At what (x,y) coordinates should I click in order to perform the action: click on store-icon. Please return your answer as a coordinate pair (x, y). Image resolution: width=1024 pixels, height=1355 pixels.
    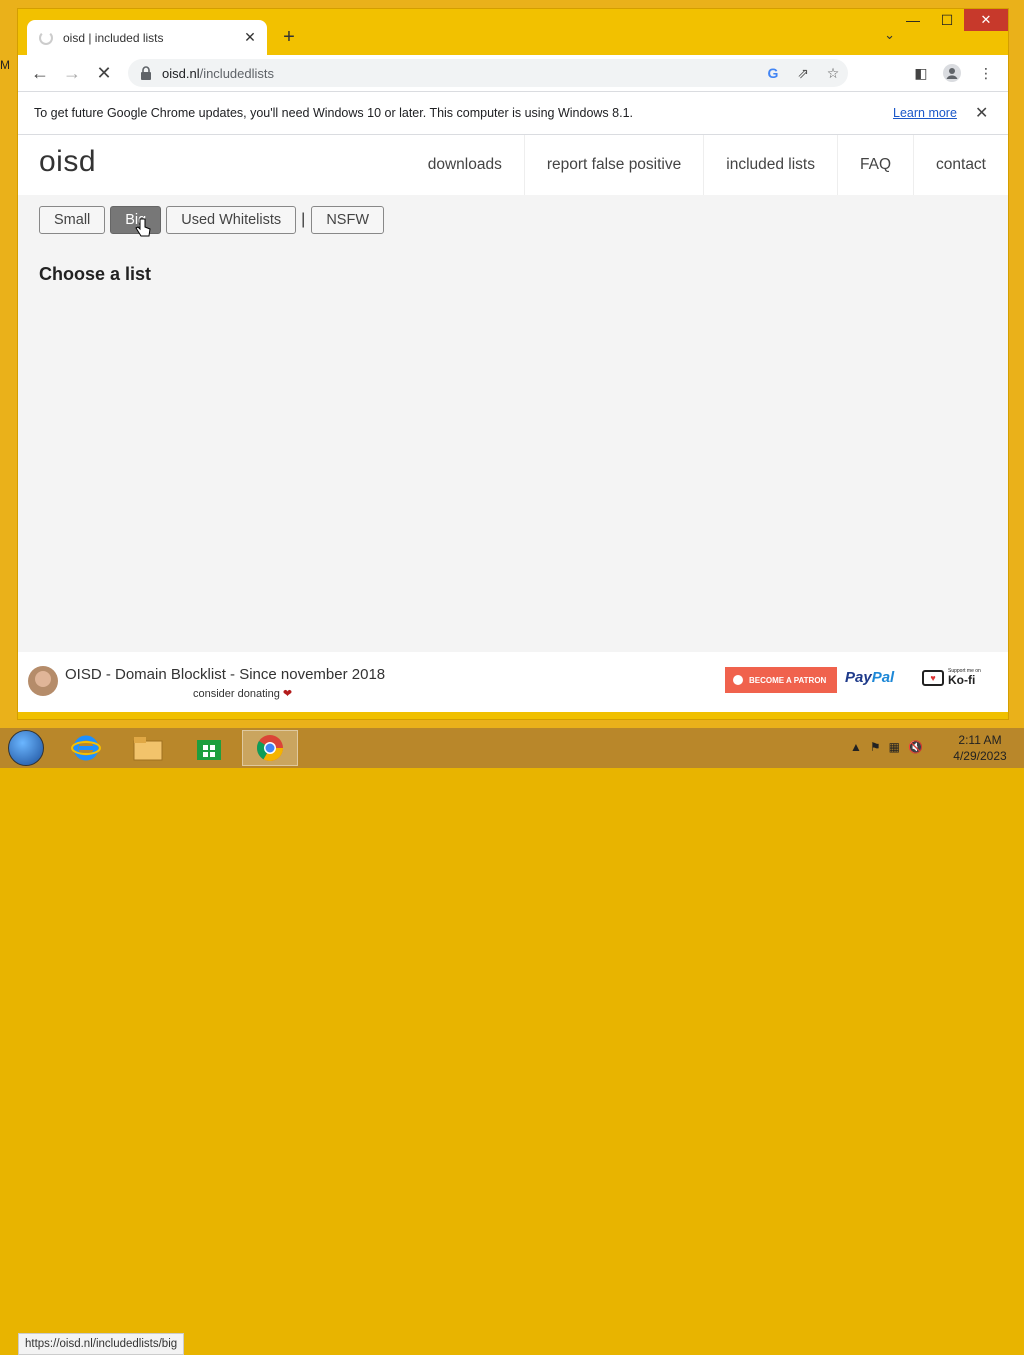
    Looking at the image, I should click on (209, 748).